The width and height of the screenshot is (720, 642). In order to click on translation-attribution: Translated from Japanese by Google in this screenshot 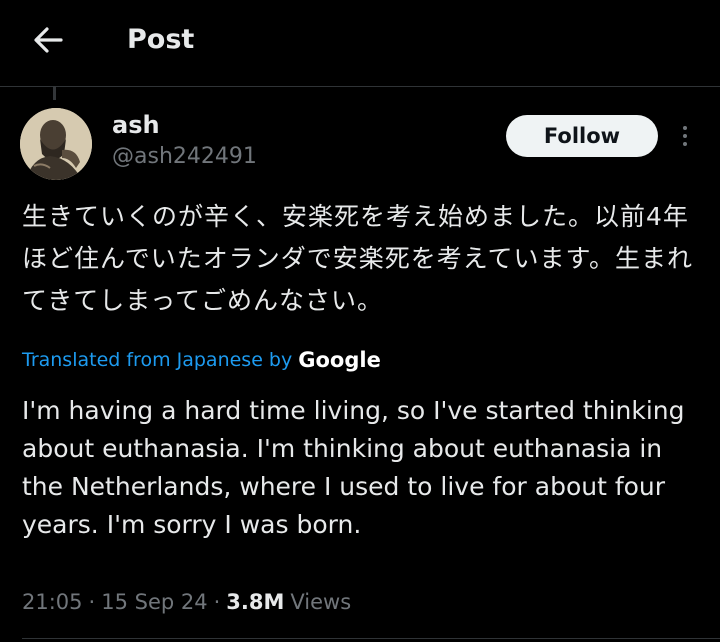, I will do `click(201, 360)`.